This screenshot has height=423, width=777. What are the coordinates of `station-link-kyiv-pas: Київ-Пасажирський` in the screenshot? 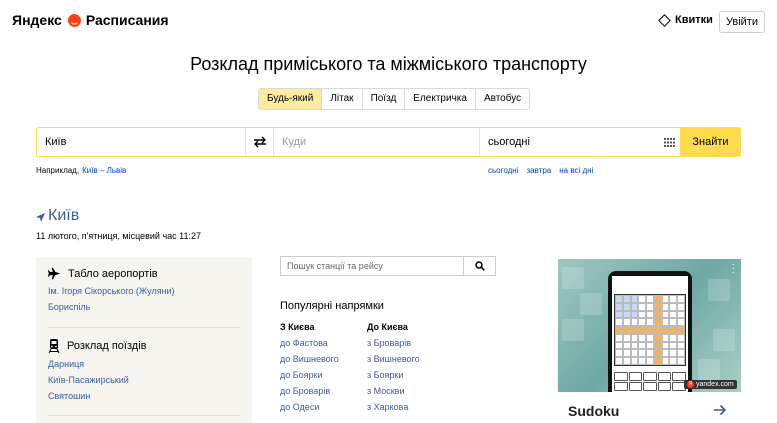 It's located at (97, 380).